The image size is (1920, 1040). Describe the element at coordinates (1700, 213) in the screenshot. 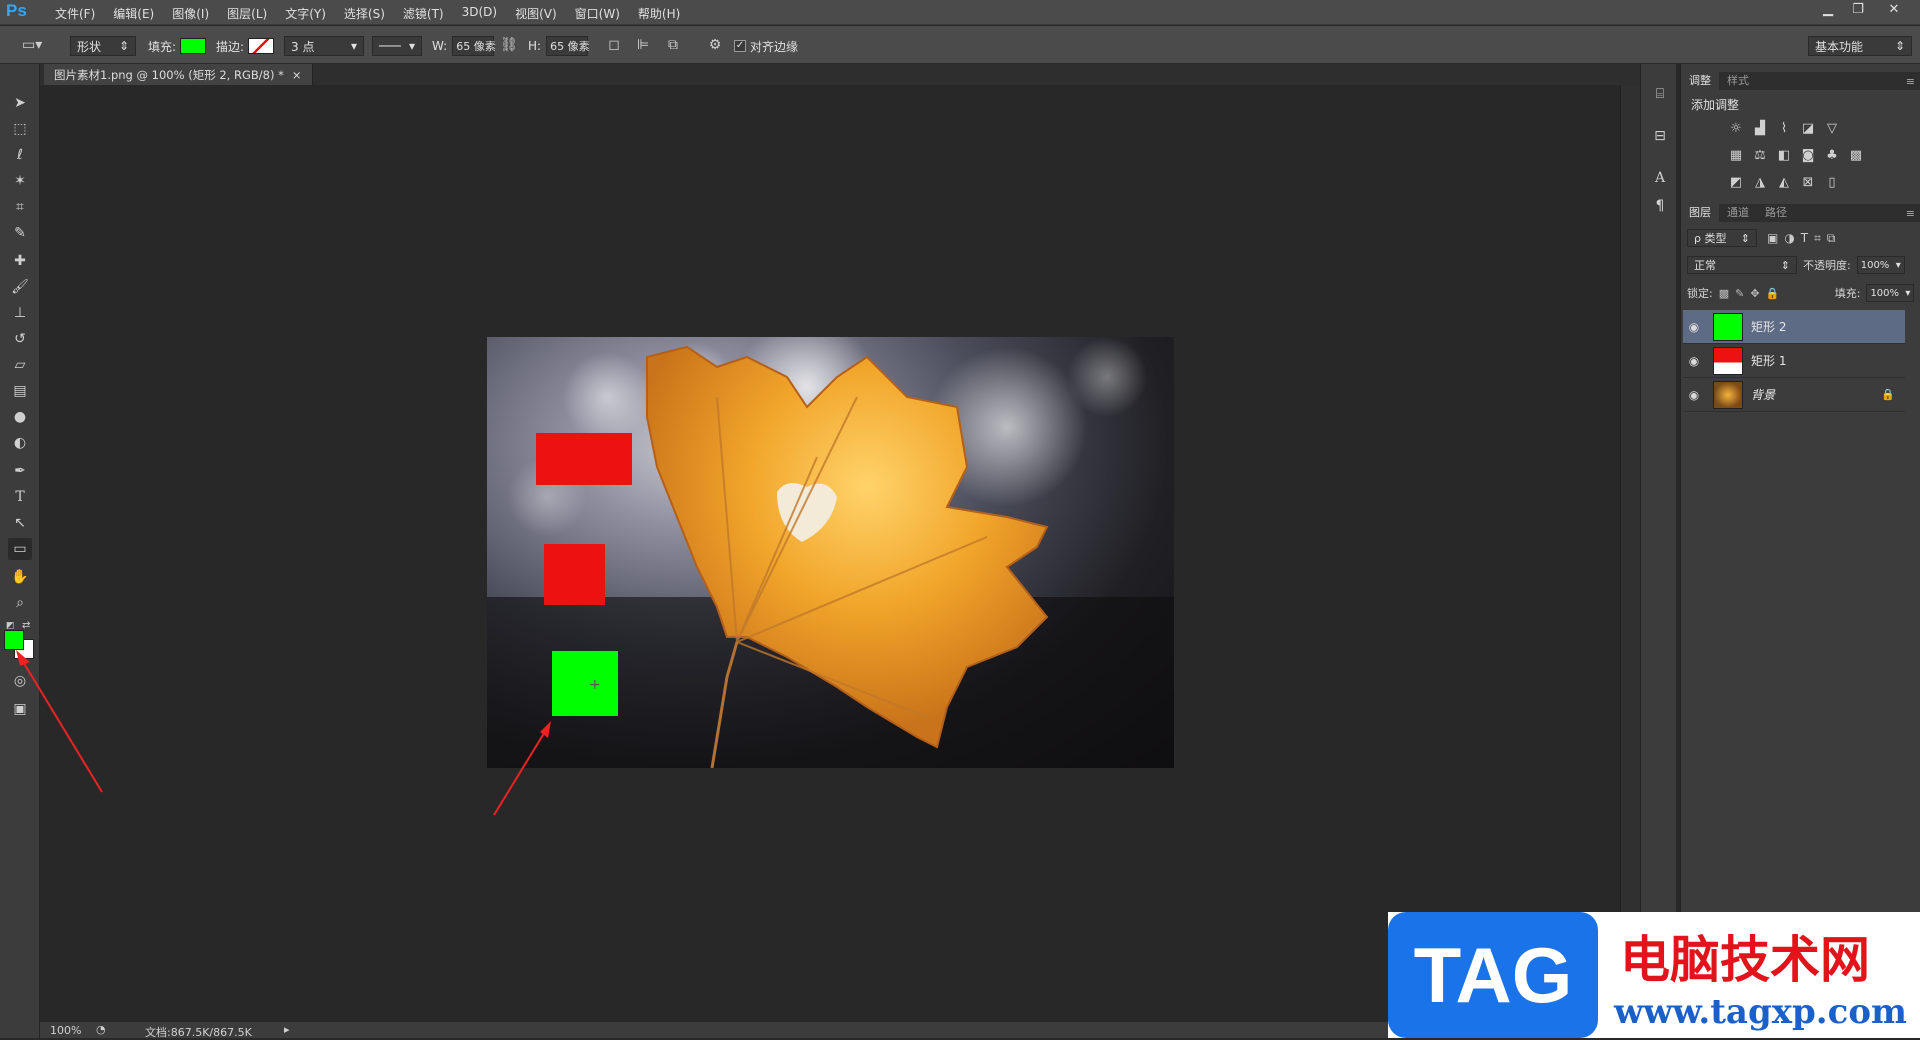

I see `tab-layers: 图层` at that location.